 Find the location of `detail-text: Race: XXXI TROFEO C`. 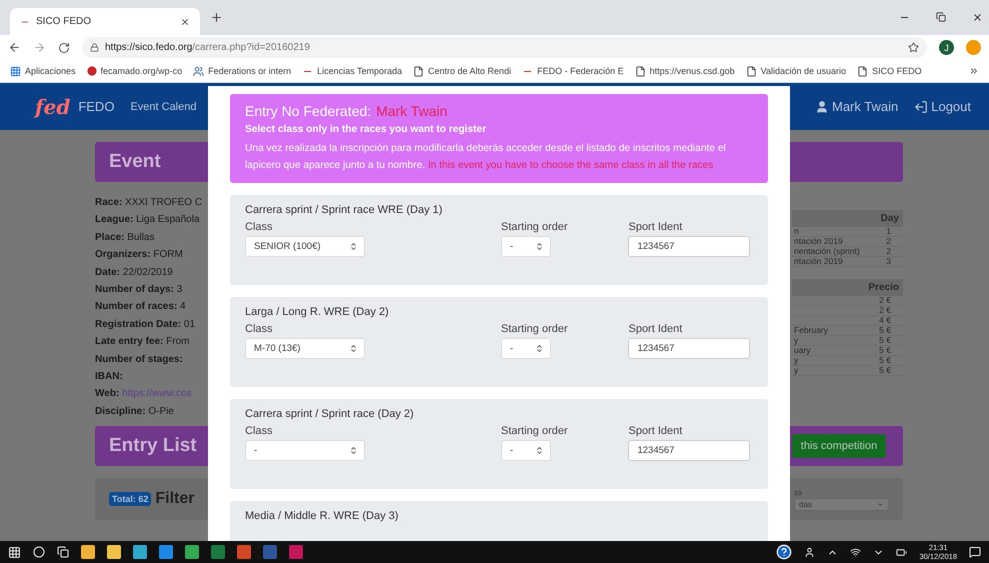

detail-text: Race: XXXI TROFEO C is located at coordinates (149, 203).